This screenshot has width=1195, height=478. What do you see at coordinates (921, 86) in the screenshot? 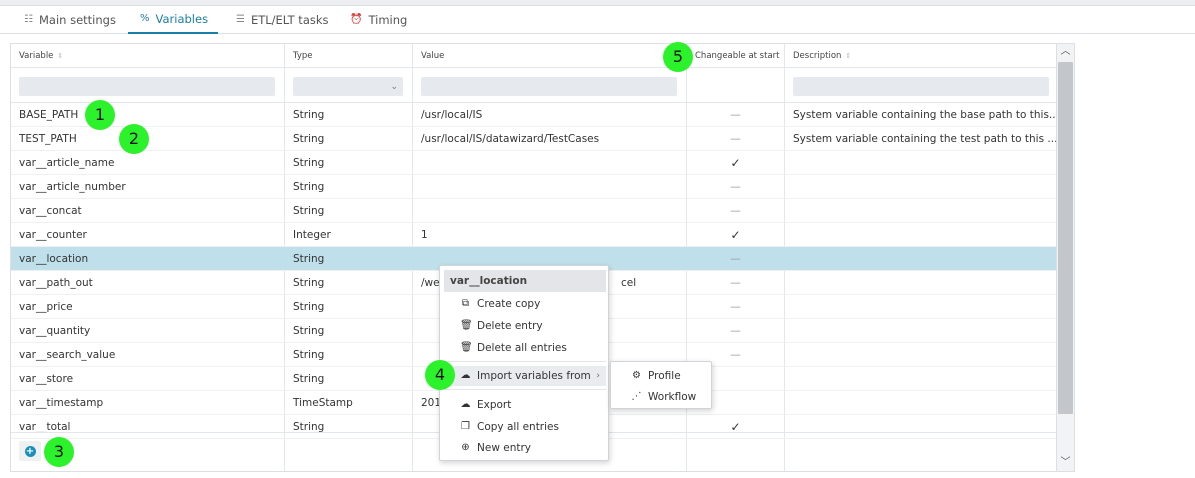
I see `filter-description-input` at bounding box center [921, 86].